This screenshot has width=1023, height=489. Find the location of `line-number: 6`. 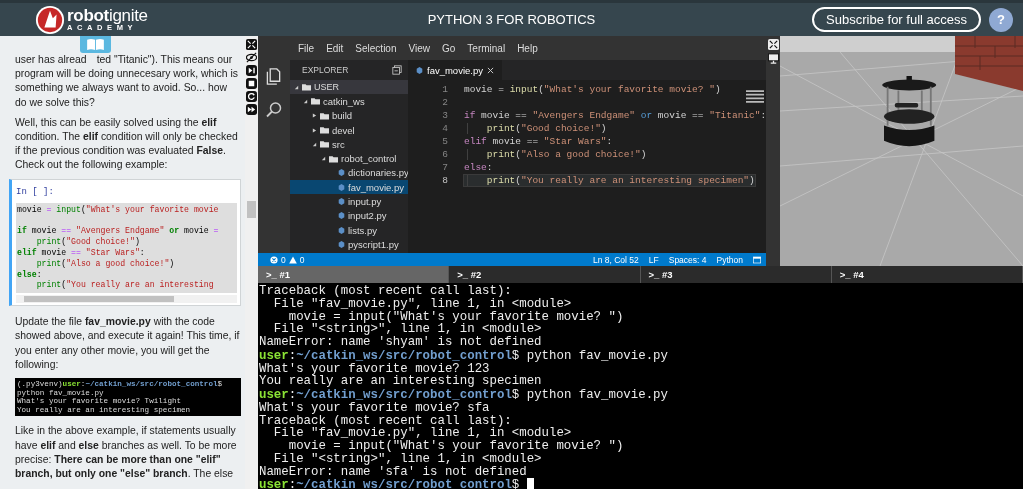

line-number: 6 is located at coordinates (445, 154).